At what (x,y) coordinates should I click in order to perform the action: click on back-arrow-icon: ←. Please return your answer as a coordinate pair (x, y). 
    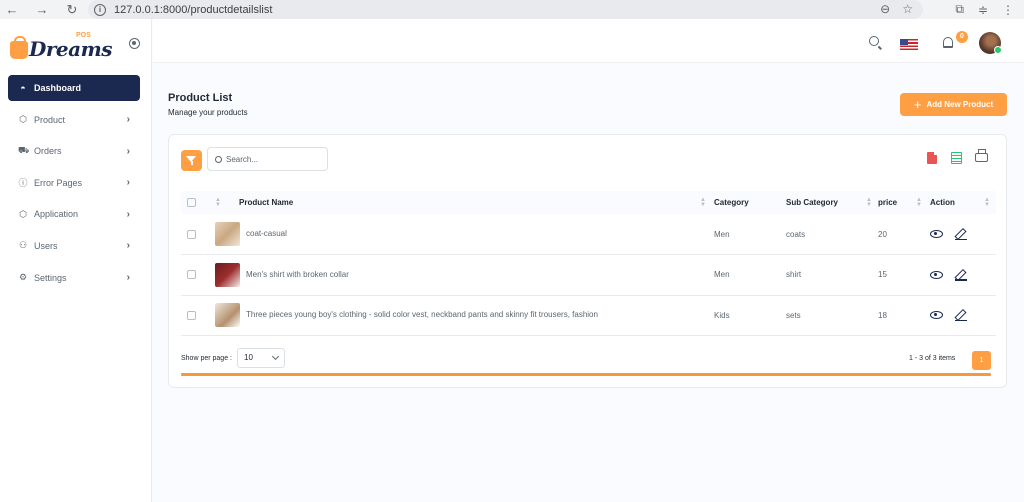
    Looking at the image, I should click on (12, 9).